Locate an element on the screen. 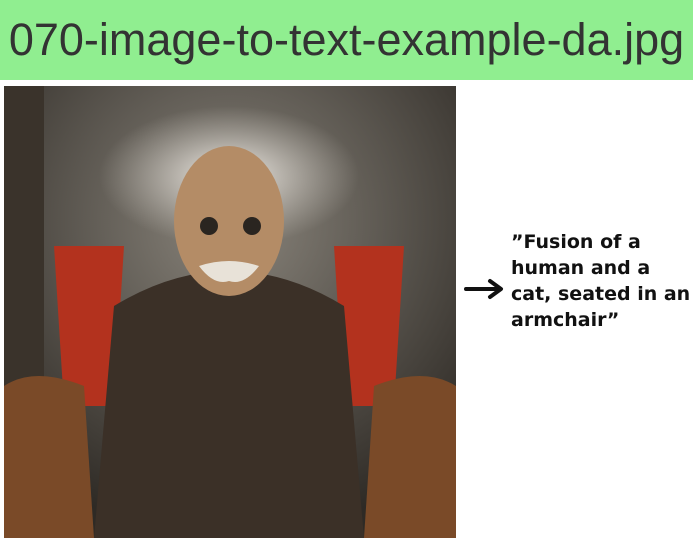 The height and width of the screenshot is (547, 693). arrow-right-icon is located at coordinates (483, 289).